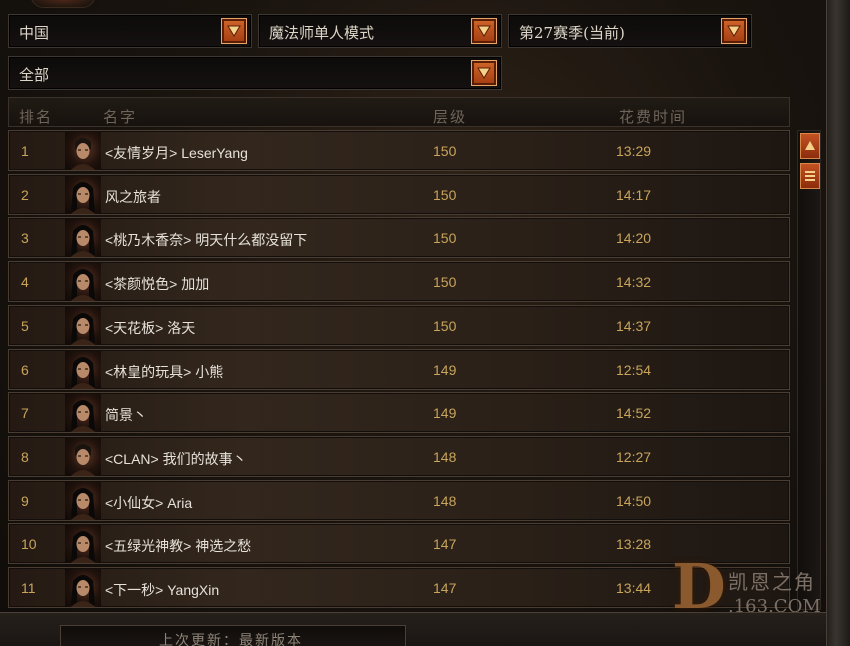  What do you see at coordinates (176, 459) in the screenshot?
I see `row-player-name: <CLAN> 我们的故事丶` at bounding box center [176, 459].